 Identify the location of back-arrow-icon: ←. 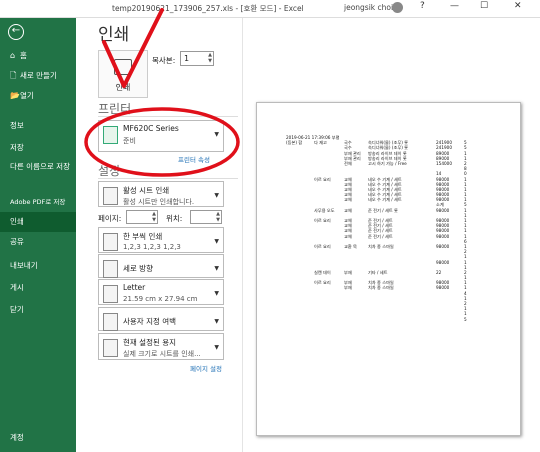
(16, 32).